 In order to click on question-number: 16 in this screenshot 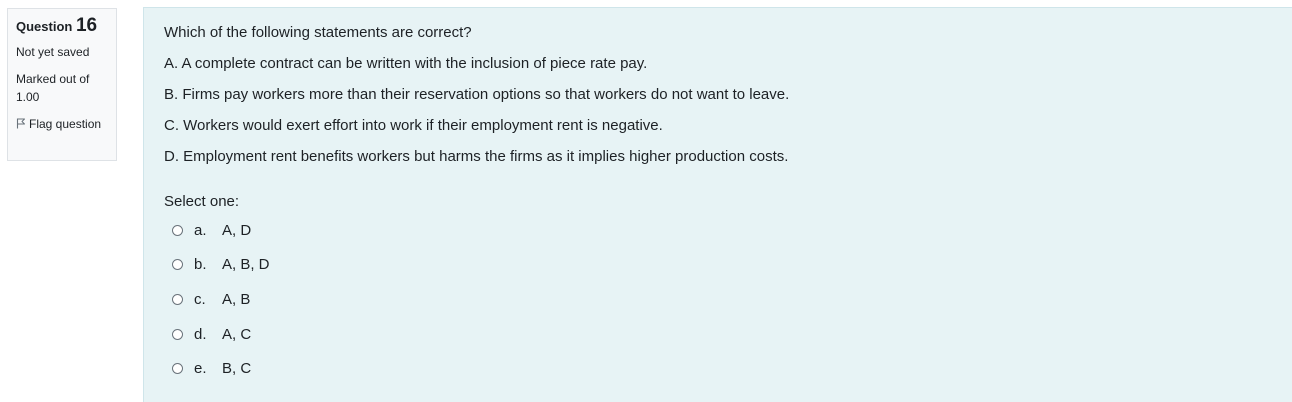, I will do `click(86, 25)`.